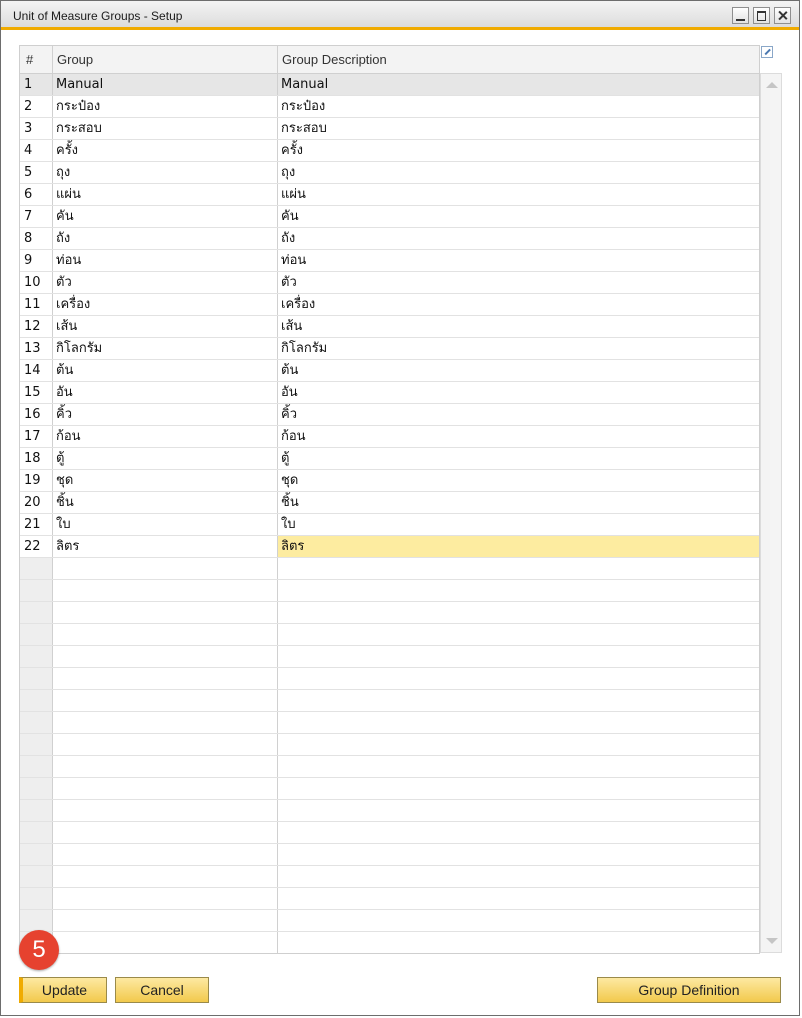 The width and height of the screenshot is (802, 1018). What do you see at coordinates (165, 238) in the screenshot?
I see `group-cell: ถัง` at bounding box center [165, 238].